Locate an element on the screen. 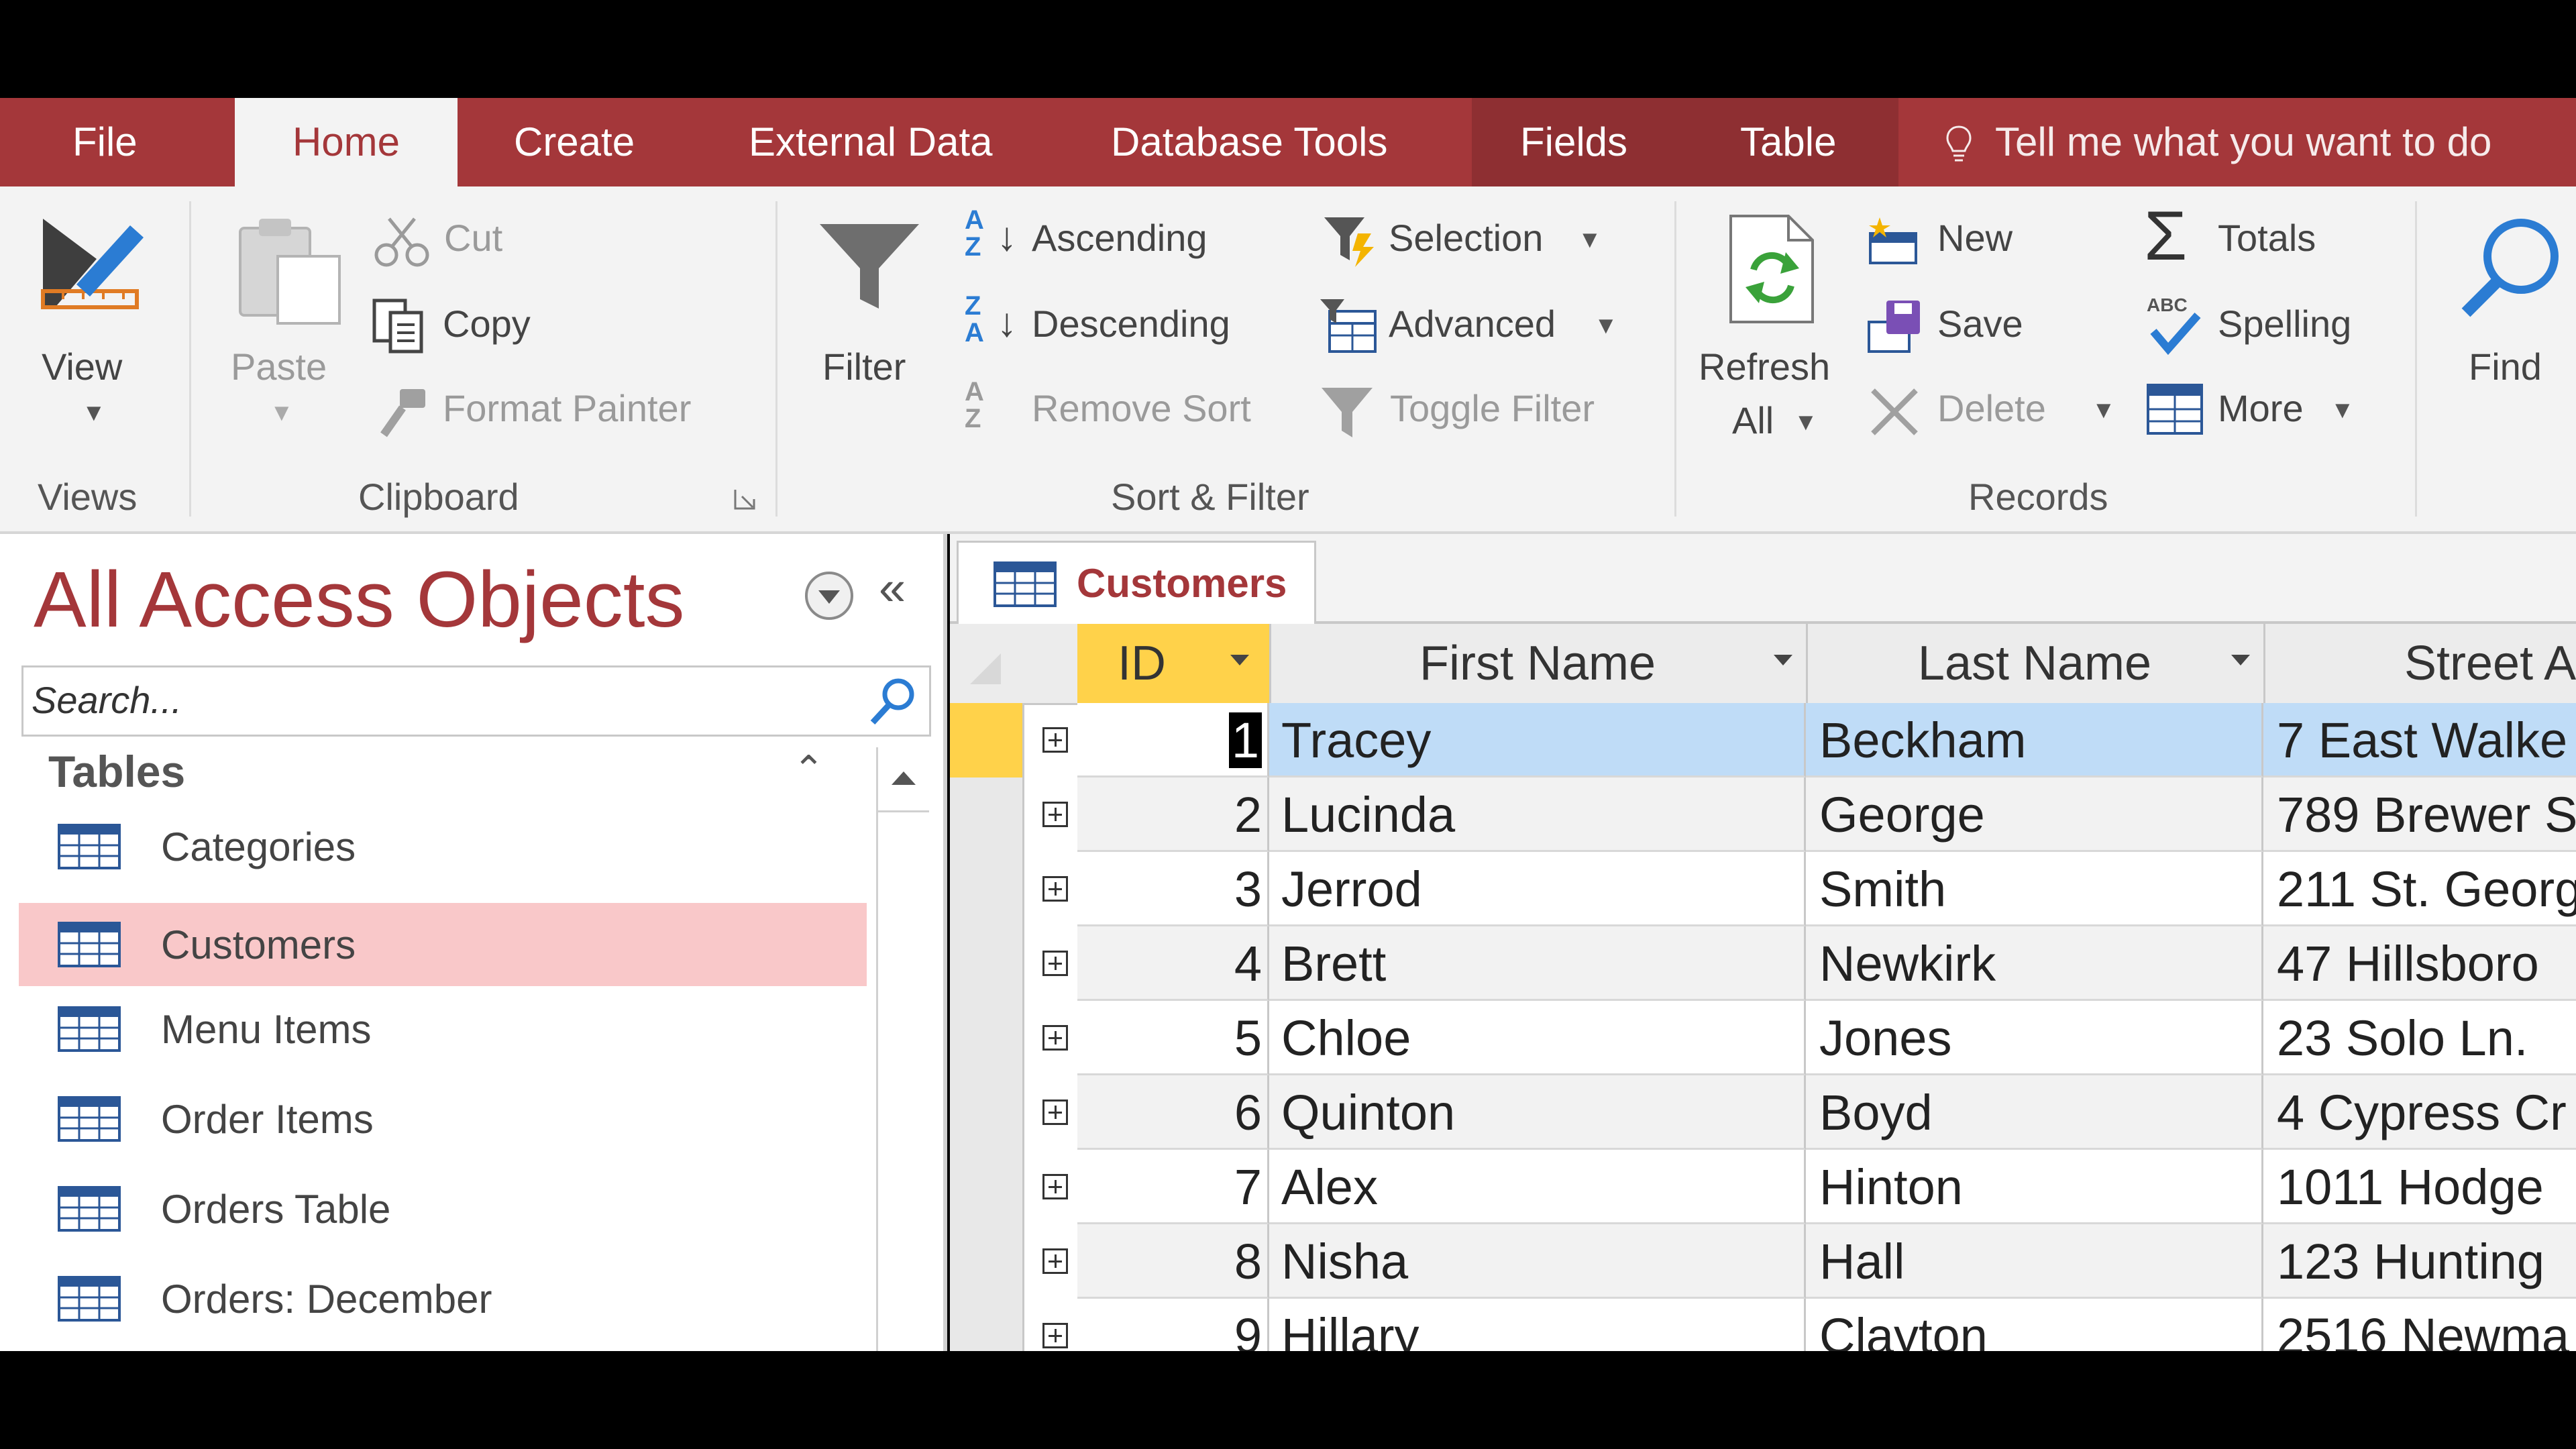 This screenshot has width=2576, height=1449. column-header-id: ID is located at coordinates (1174, 663).